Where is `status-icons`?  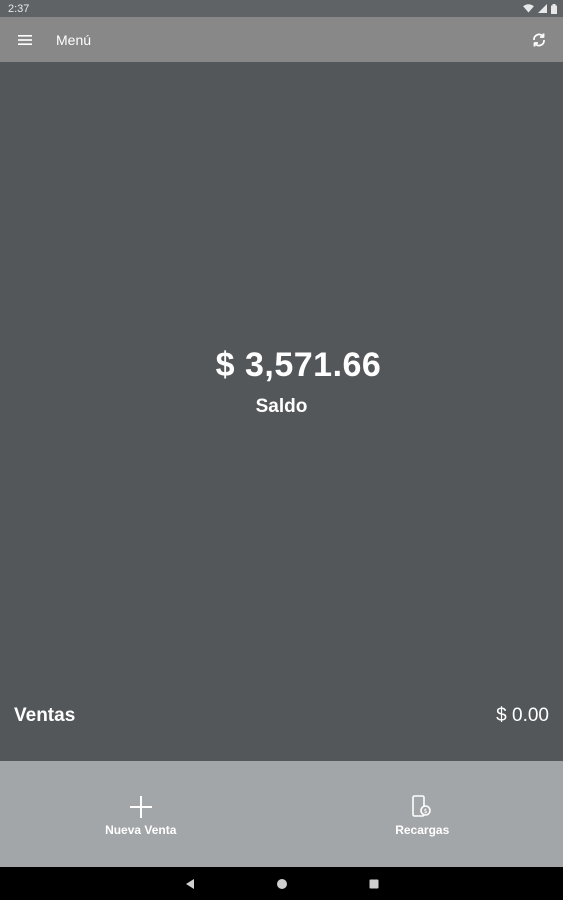
status-icons is located at coordinates (540, 8).